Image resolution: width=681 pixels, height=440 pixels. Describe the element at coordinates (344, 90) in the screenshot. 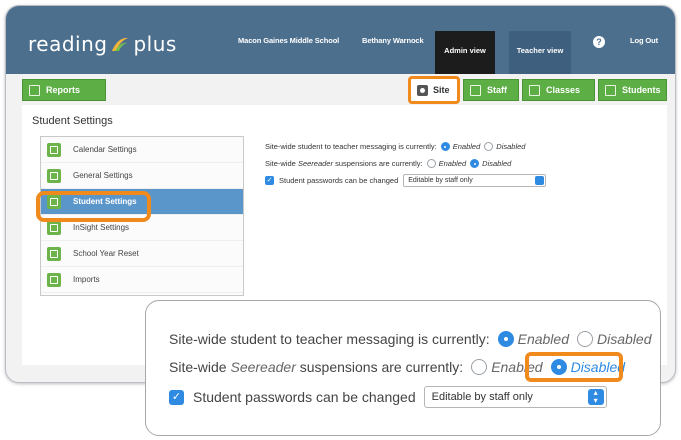

I see `section-toolbar: Reports Site Staff Classes Students` at that location.